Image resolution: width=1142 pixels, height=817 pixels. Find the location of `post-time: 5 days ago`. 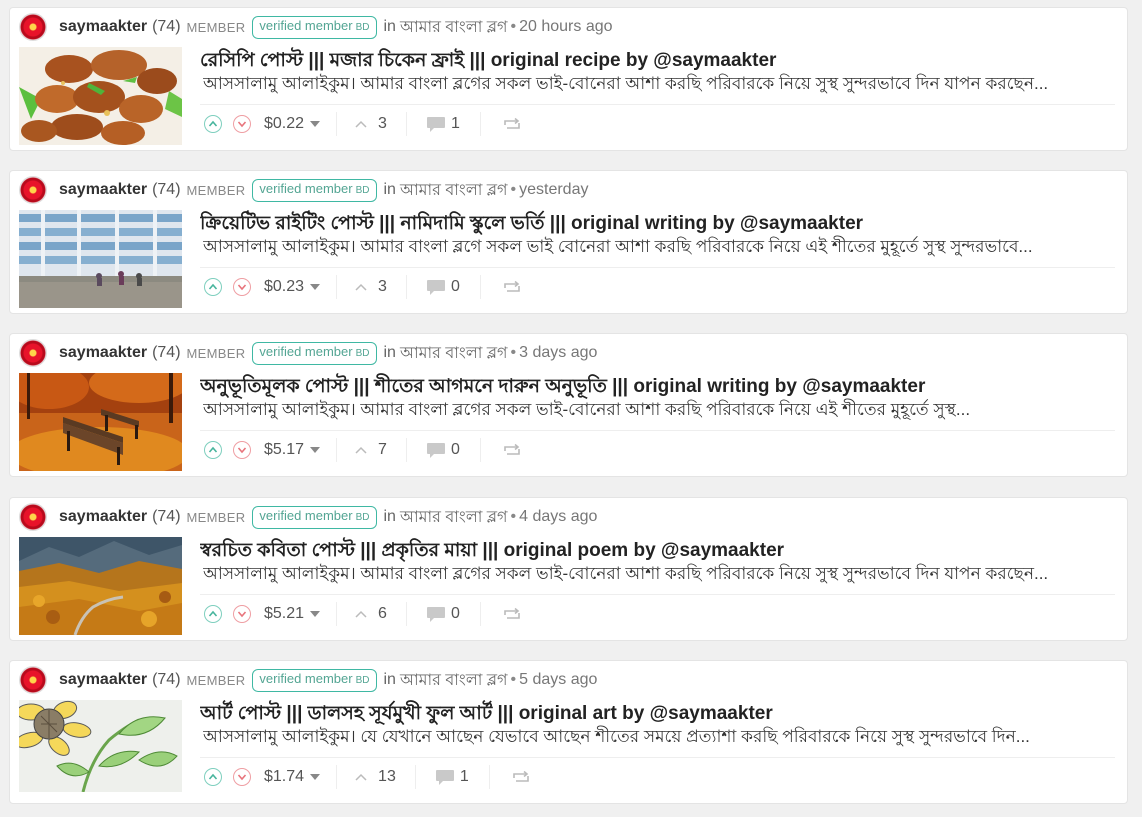

post-time: 5 days ago is located at coordinates (558, 680).